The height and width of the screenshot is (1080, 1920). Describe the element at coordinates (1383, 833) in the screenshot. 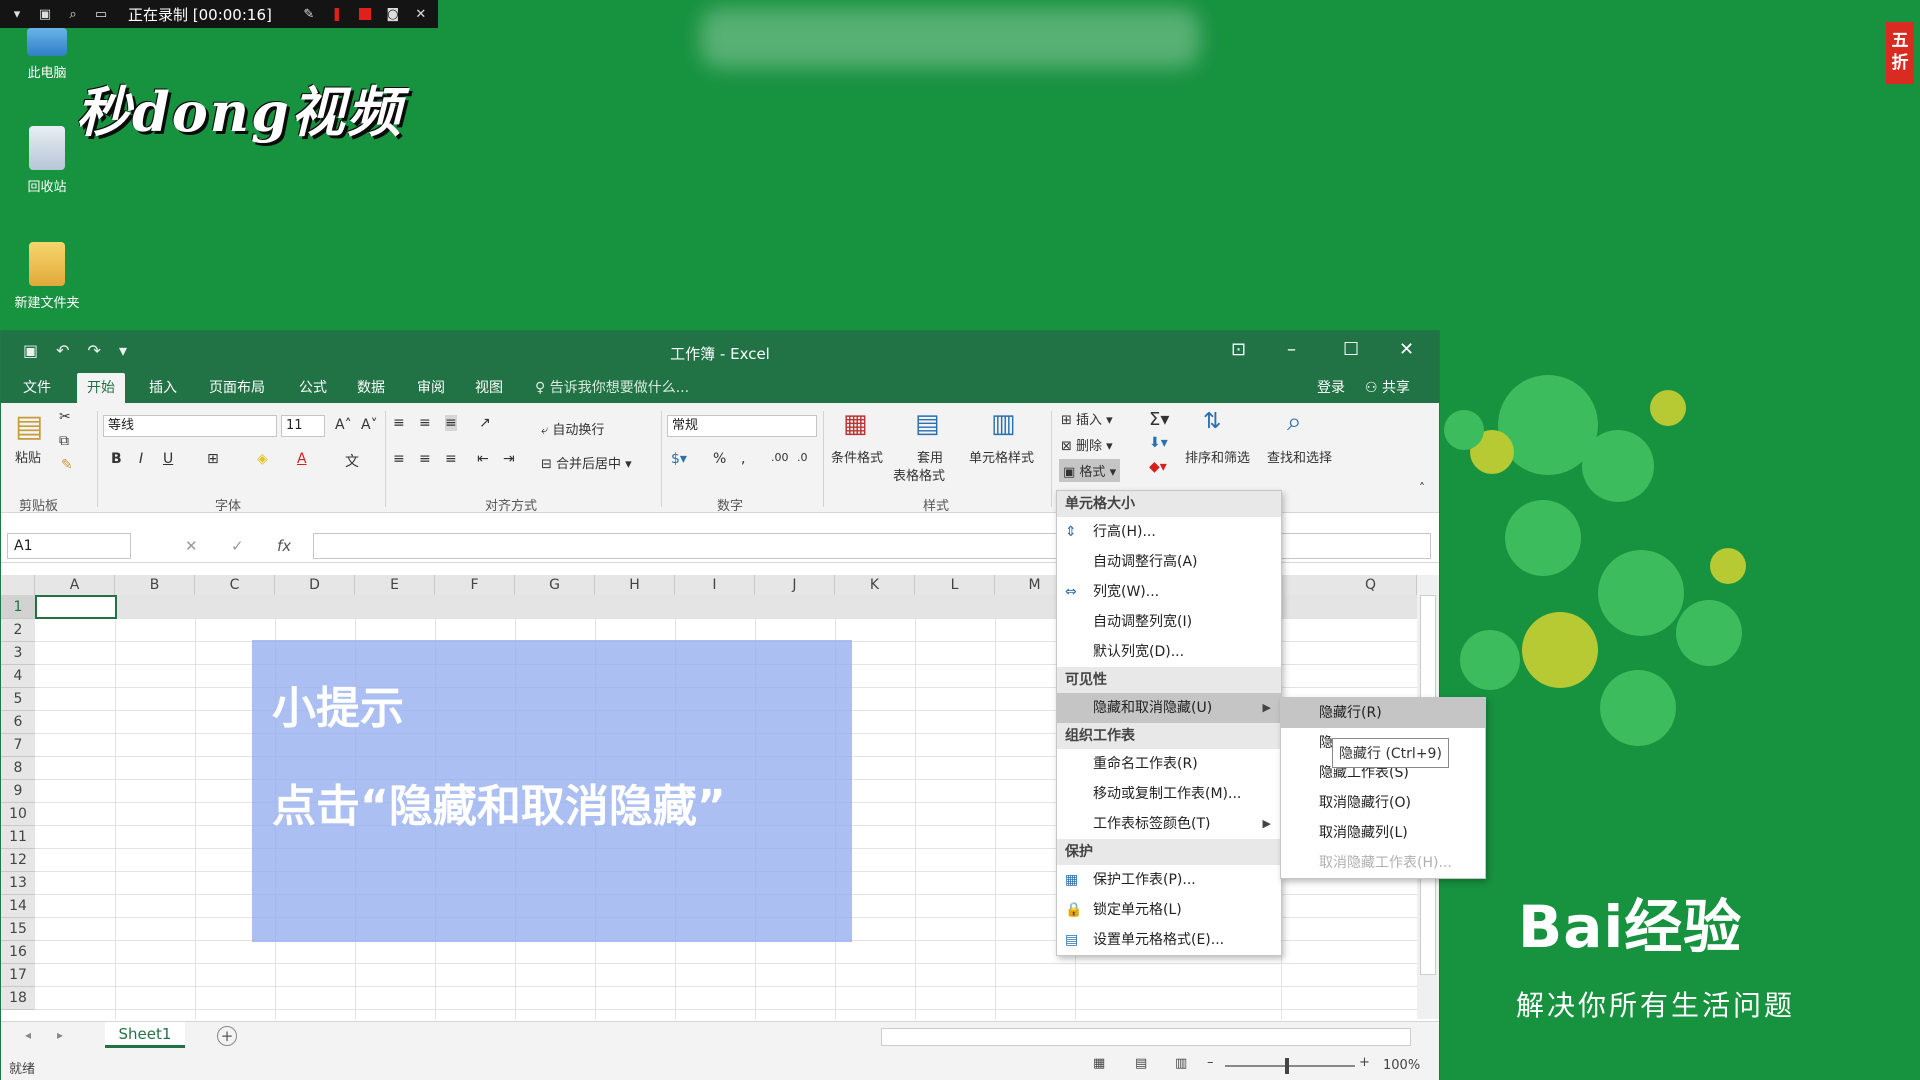

I see `menu-item-unhide-columns: 取消隐藏列(L)` at that location.